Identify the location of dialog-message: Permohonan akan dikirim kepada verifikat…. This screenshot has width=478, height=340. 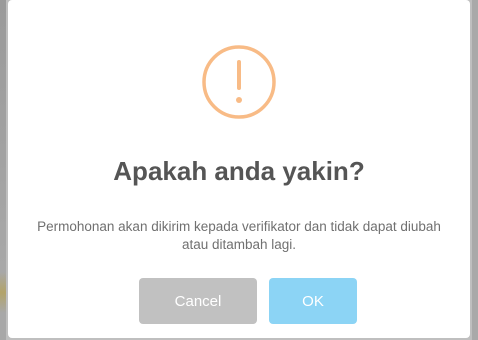
(239, 235).